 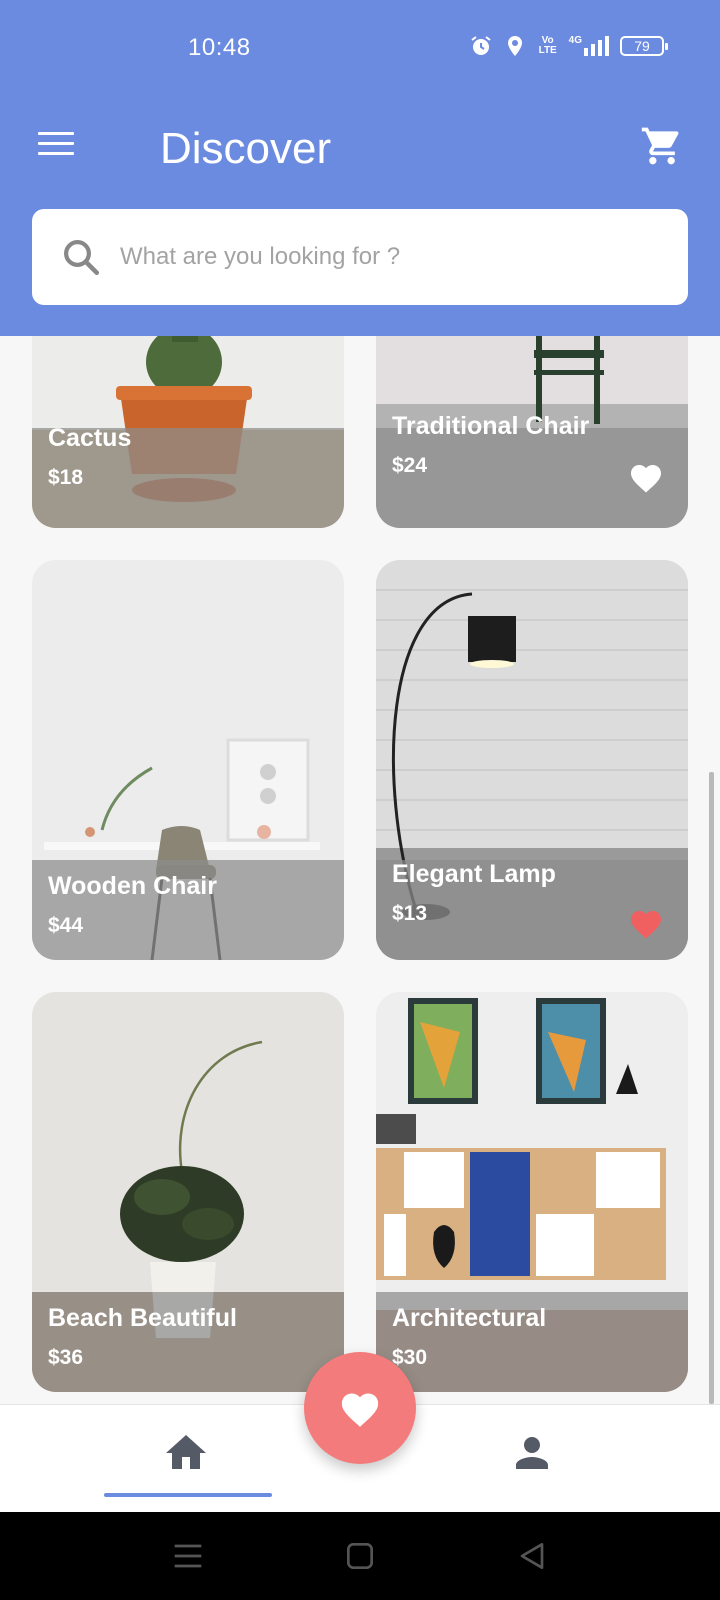 What do you see at coordinates (547, 45) in the screenshot?
I see `volte-label: Vo LTE` at bounding box center [547, 45].